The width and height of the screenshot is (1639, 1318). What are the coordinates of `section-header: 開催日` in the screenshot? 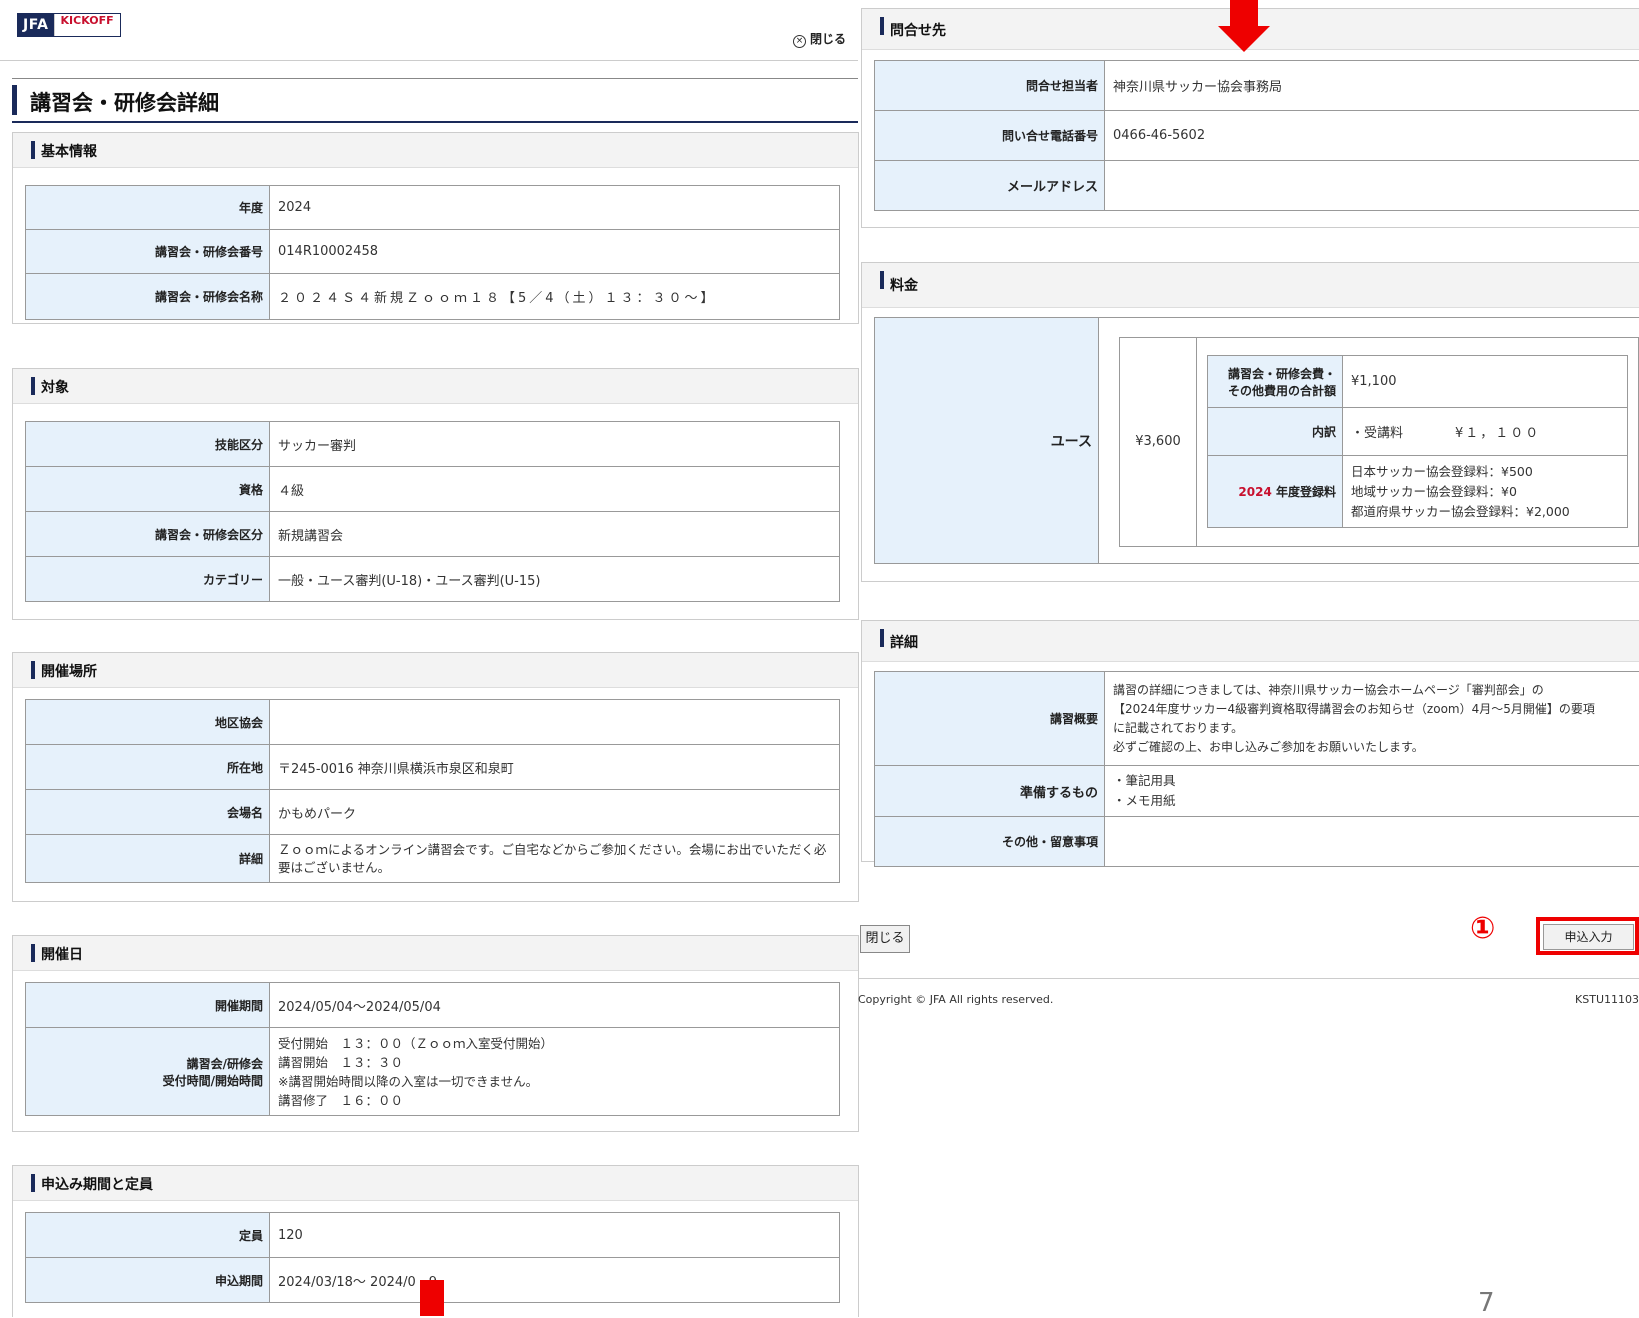 It's located at (435, 953).